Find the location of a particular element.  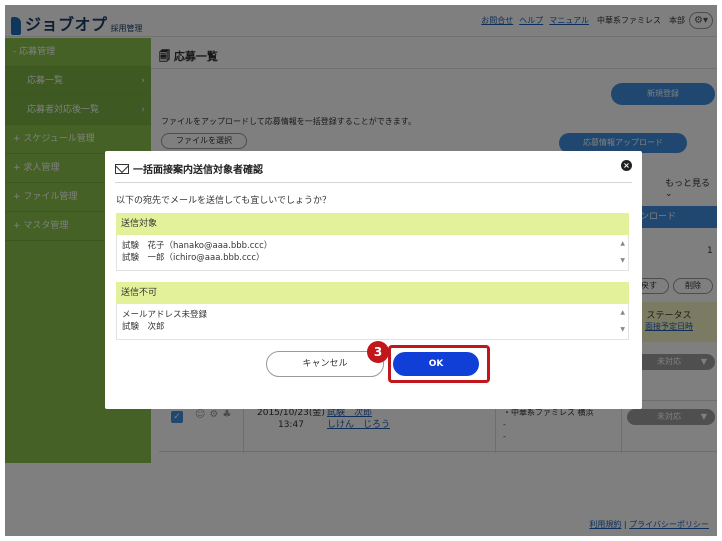

dialog-title: 一括面接案内送信対象者確認 is located at coordinates (189, 168).